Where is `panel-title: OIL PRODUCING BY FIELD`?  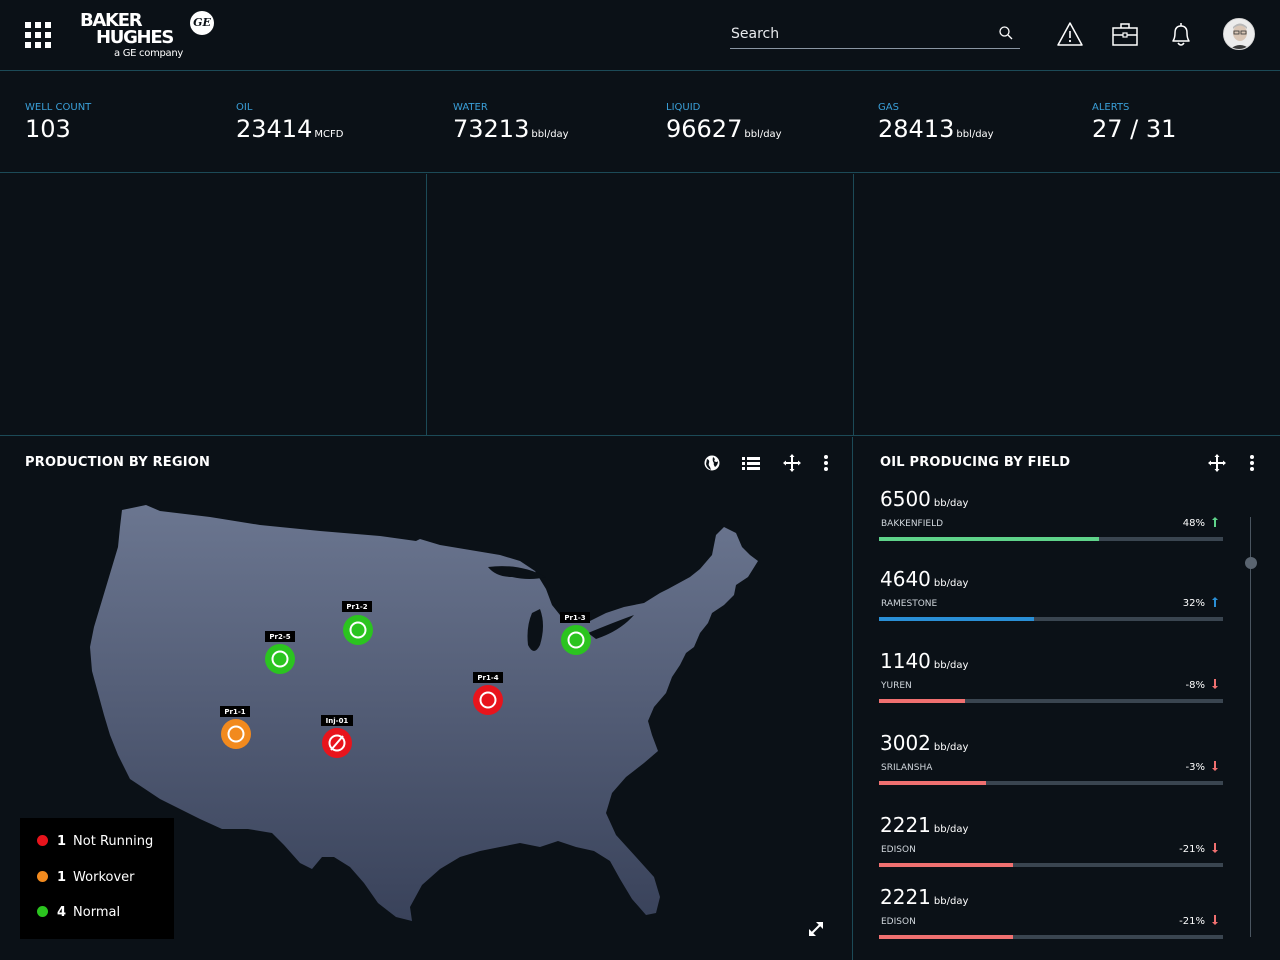
panel-title: OIL PRODUCING BY FIELD is located at coordinates (975, 462).